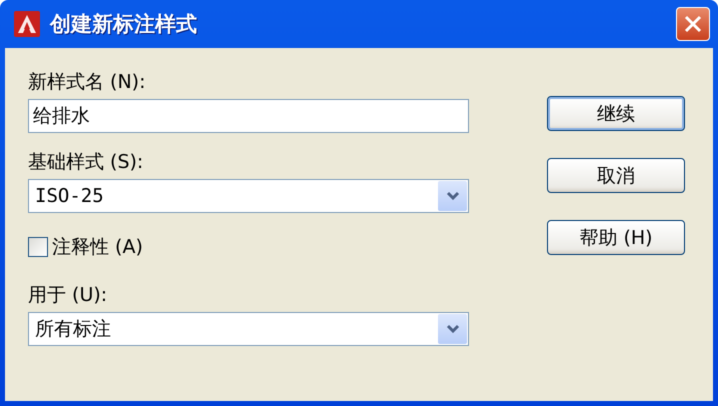  Describe the element at coordinates (616, 113) in the screenshot. I see `dialog-button: 继续` at that location.